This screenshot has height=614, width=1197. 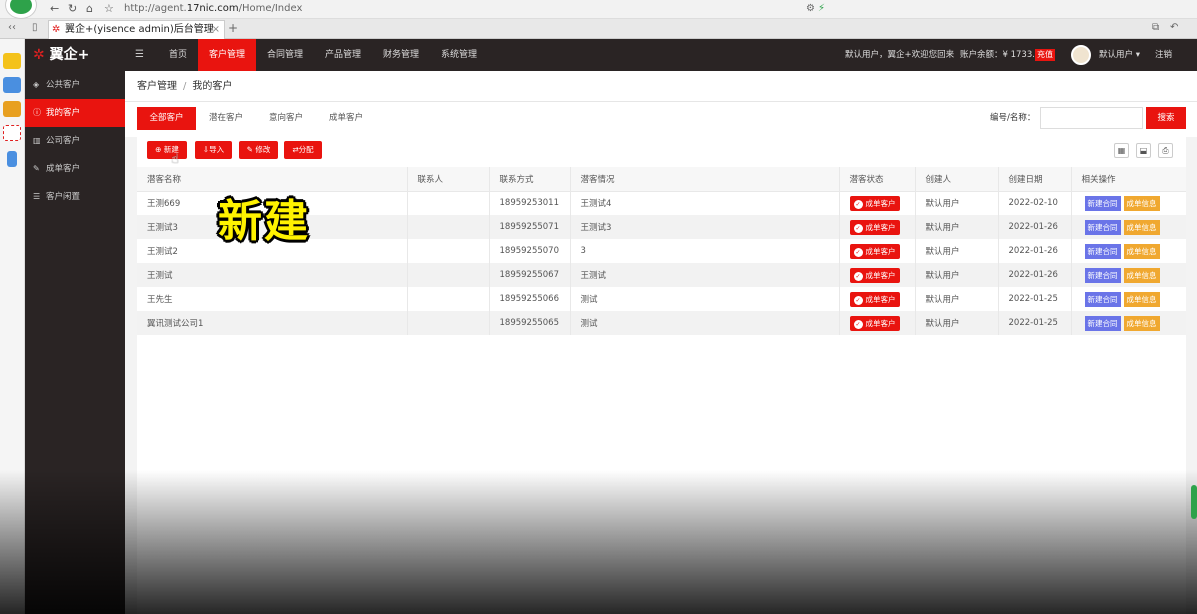 I want to click on weibo-icon, so click(x=12, y=109).